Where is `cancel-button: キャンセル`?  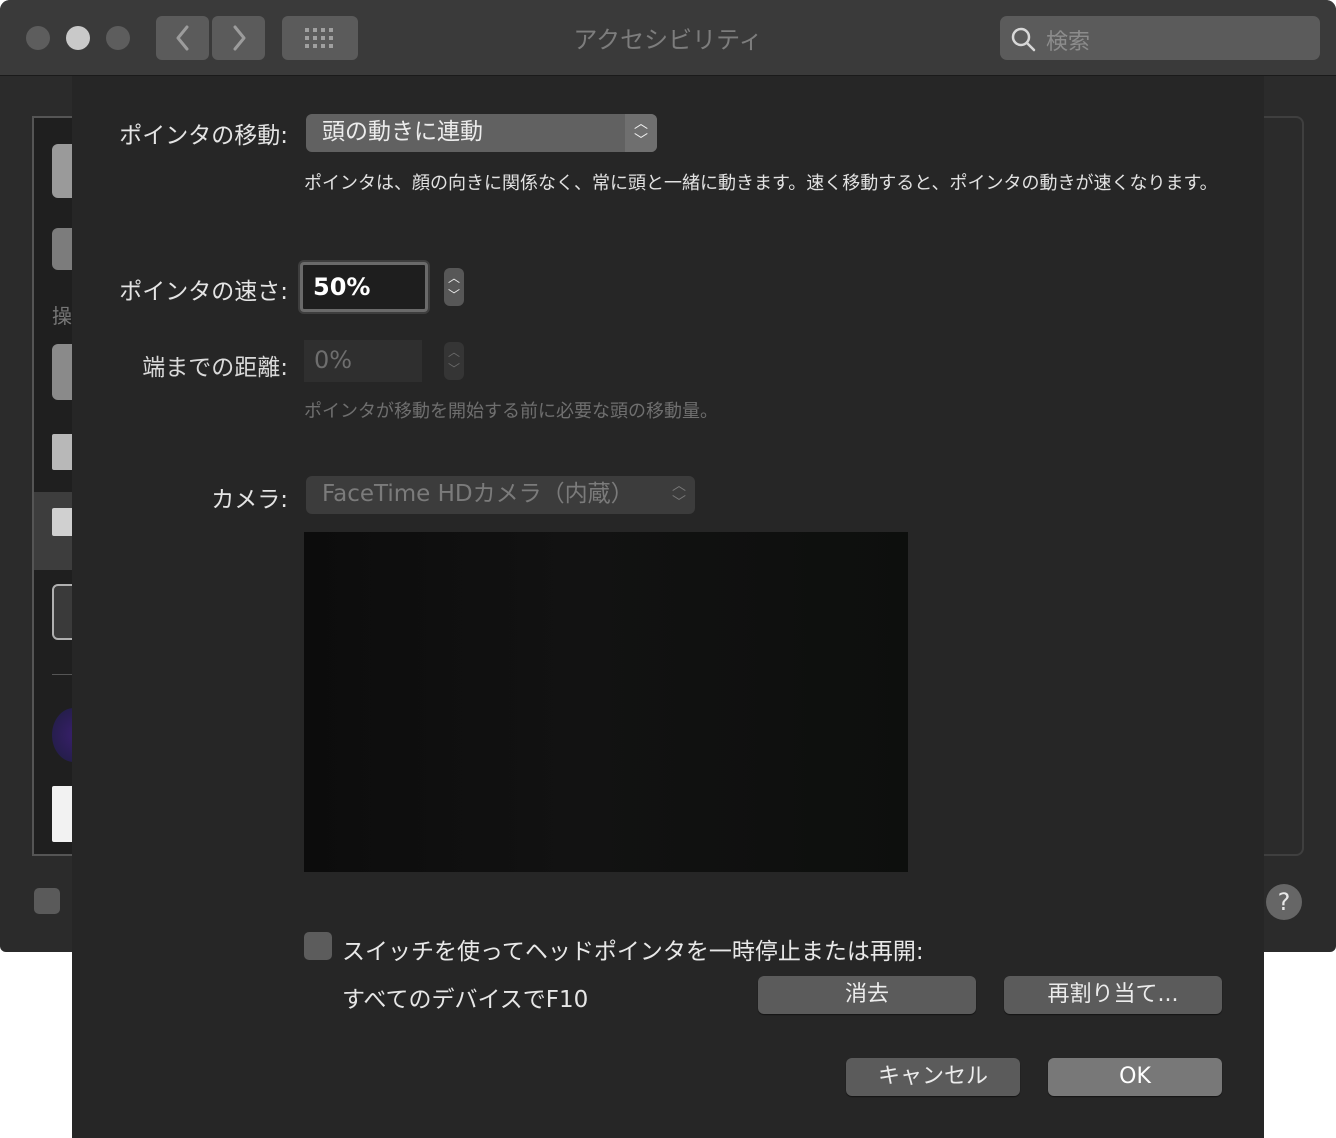
cancel-button: キャンセル is located at coordinates (933, 1077).